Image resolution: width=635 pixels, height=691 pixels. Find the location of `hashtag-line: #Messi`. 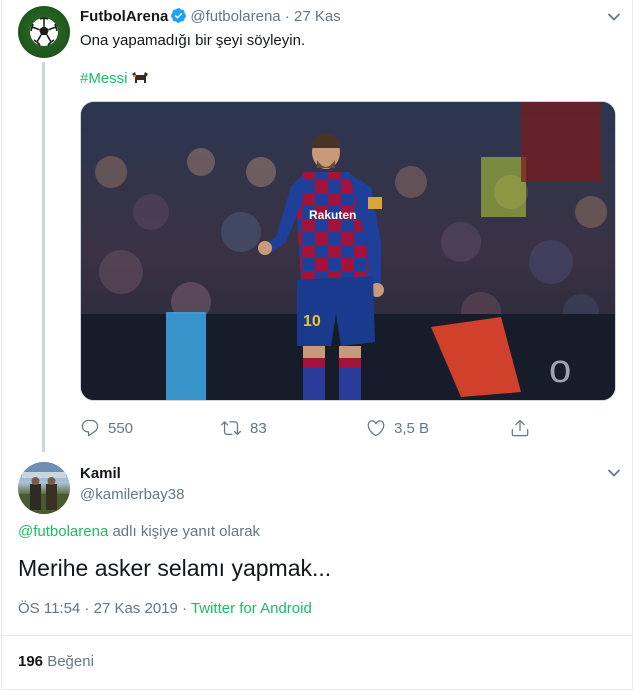

hashtag-line: #Messi is located at coordinates (114, 80).